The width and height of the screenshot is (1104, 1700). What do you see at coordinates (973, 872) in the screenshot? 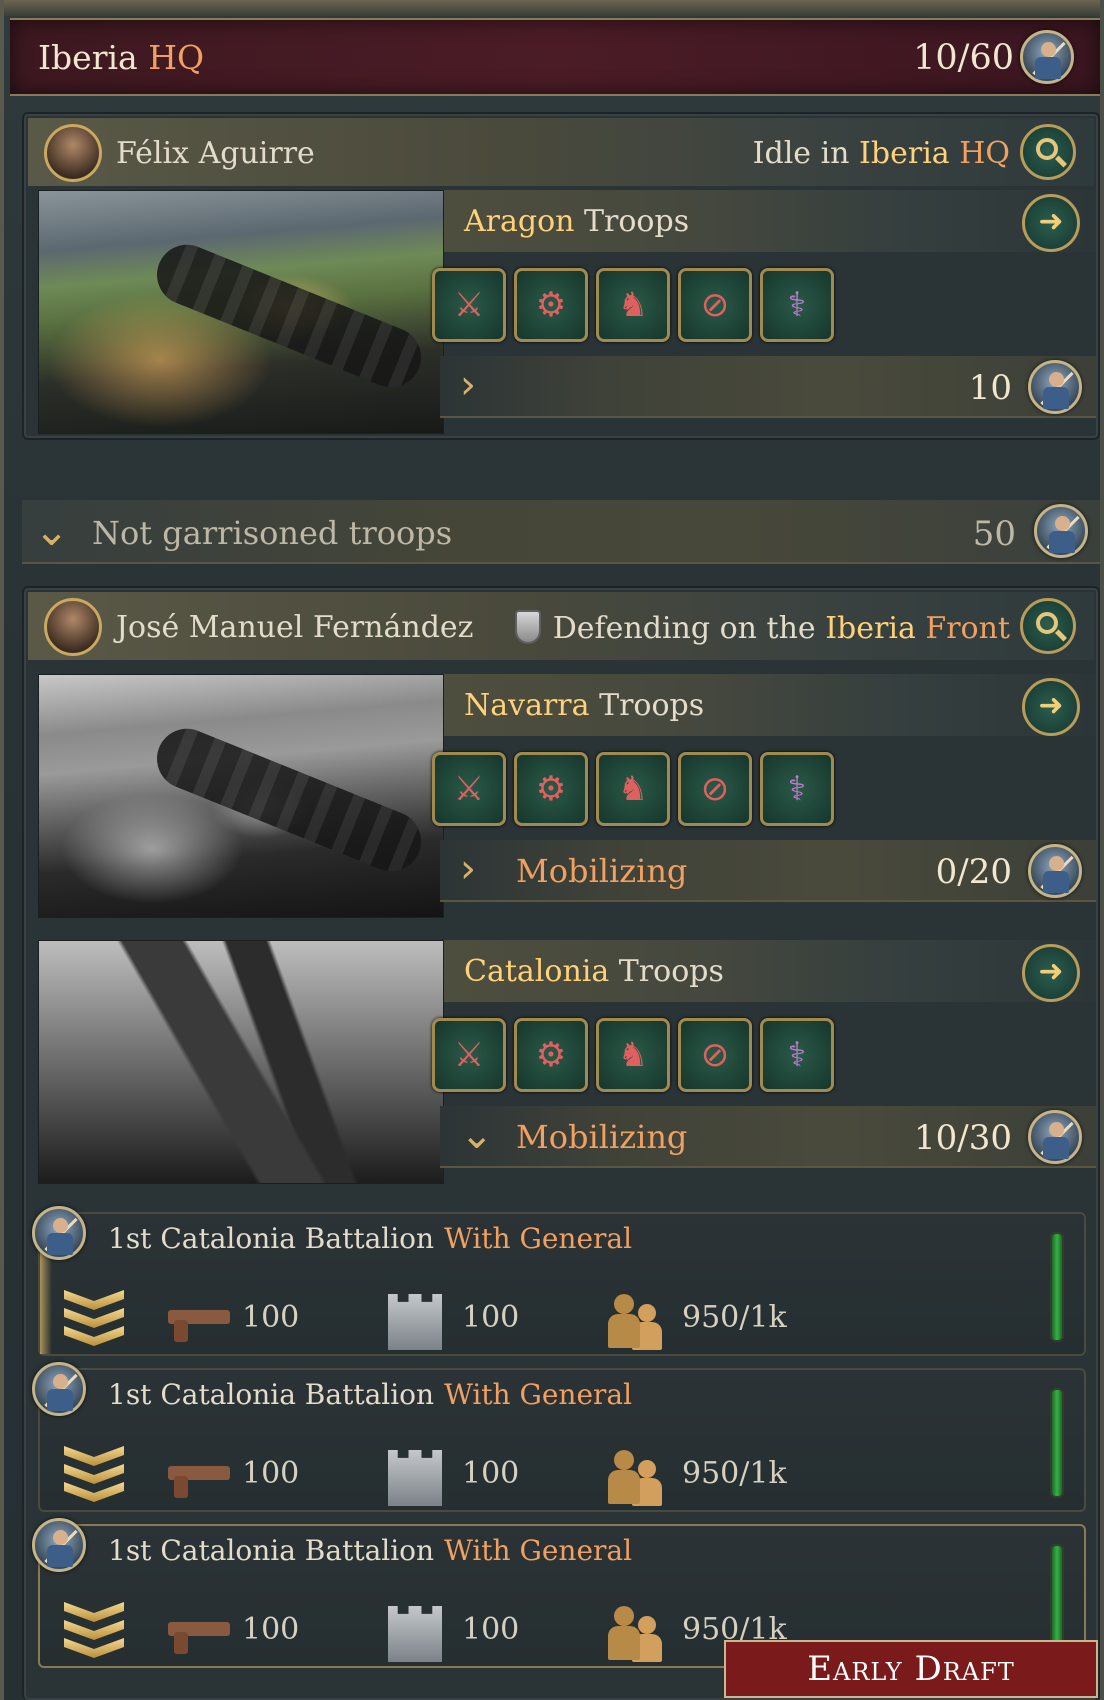
I see `troop-count: 0/20` at bounding box center [973, 872].